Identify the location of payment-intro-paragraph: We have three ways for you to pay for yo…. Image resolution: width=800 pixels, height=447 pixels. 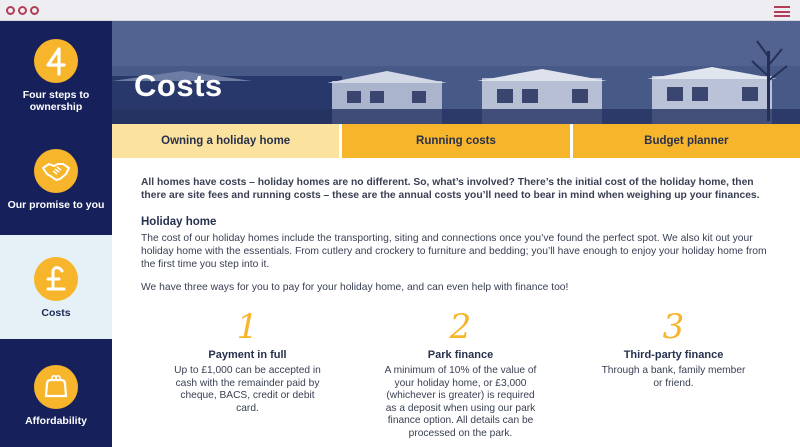
(355, 287).